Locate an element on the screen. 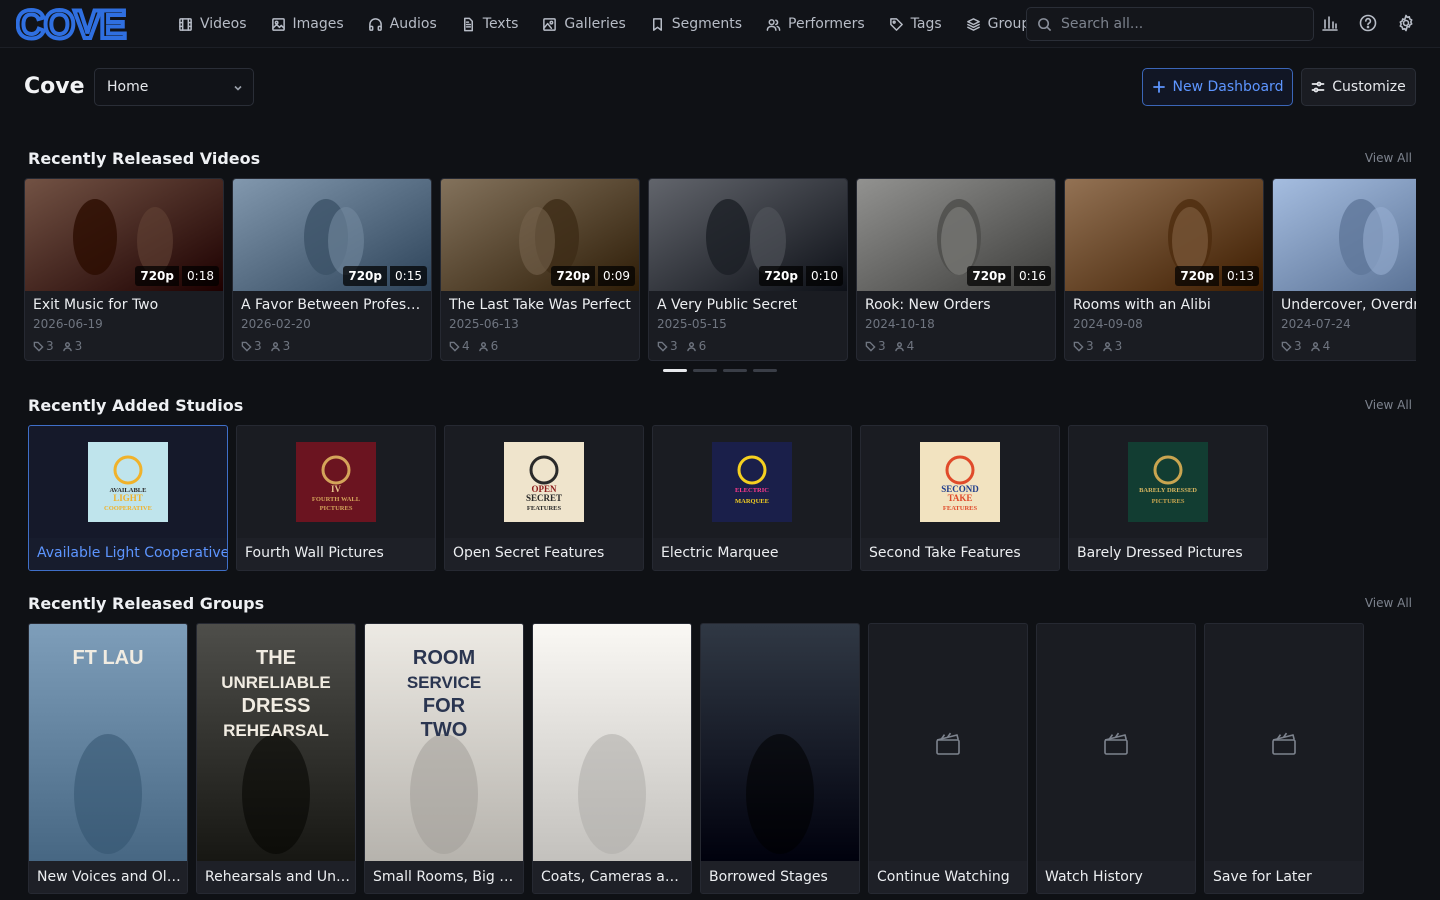 Image resolution: width=1440 pixels, height=900 pixels. group-poster is located at coordinates (780, 742).